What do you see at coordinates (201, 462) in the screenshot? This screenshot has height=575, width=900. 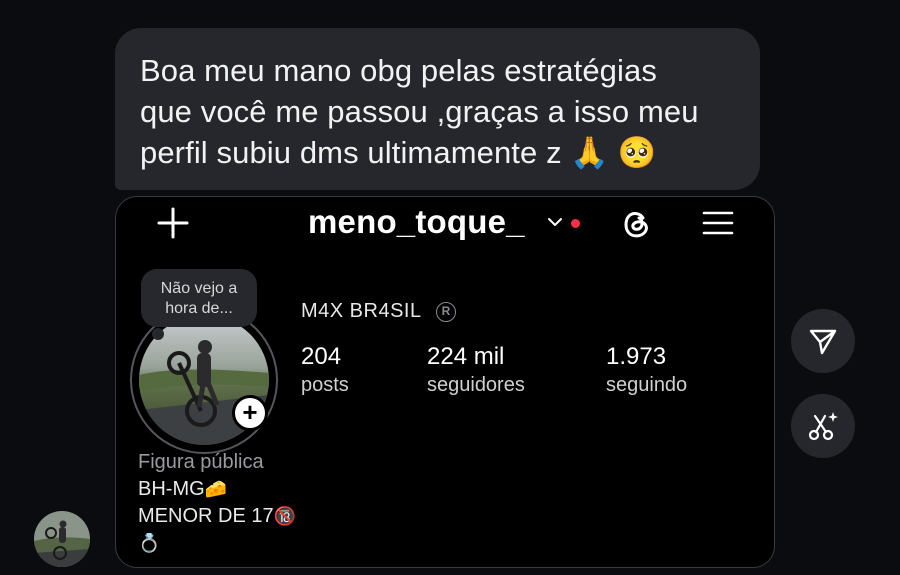 I see `profile-category: Figura pública` at bounding box center [201, 462].